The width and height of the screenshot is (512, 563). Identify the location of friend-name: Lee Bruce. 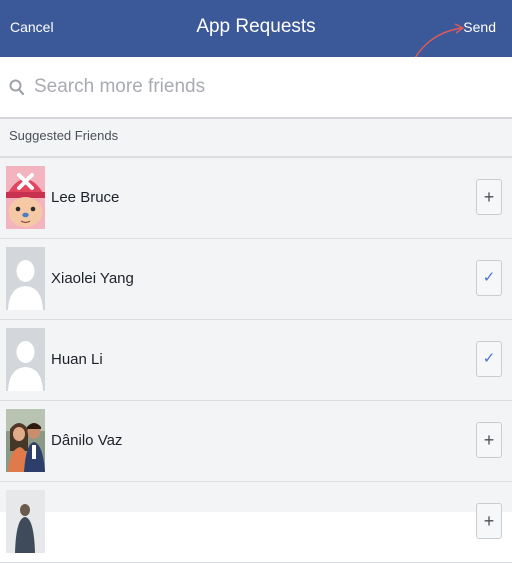
(85, 197).